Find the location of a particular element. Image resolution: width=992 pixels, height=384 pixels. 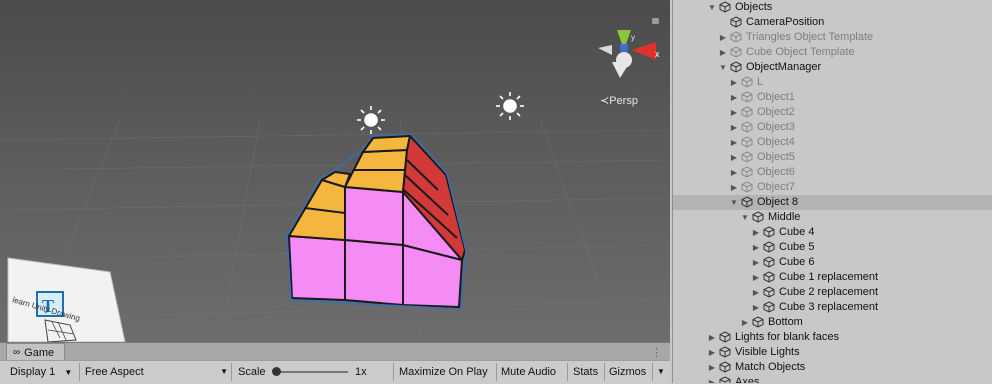

hierarchy-row: ▼ Object 8 is located at coordinates (832, 202).